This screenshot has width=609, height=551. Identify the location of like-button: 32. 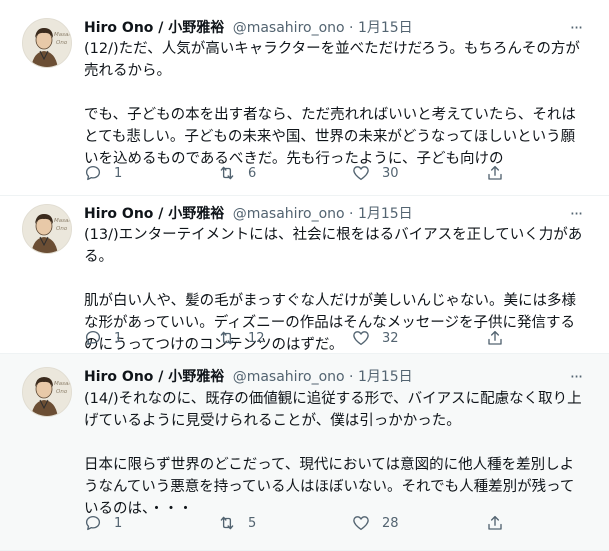
(375, 338).